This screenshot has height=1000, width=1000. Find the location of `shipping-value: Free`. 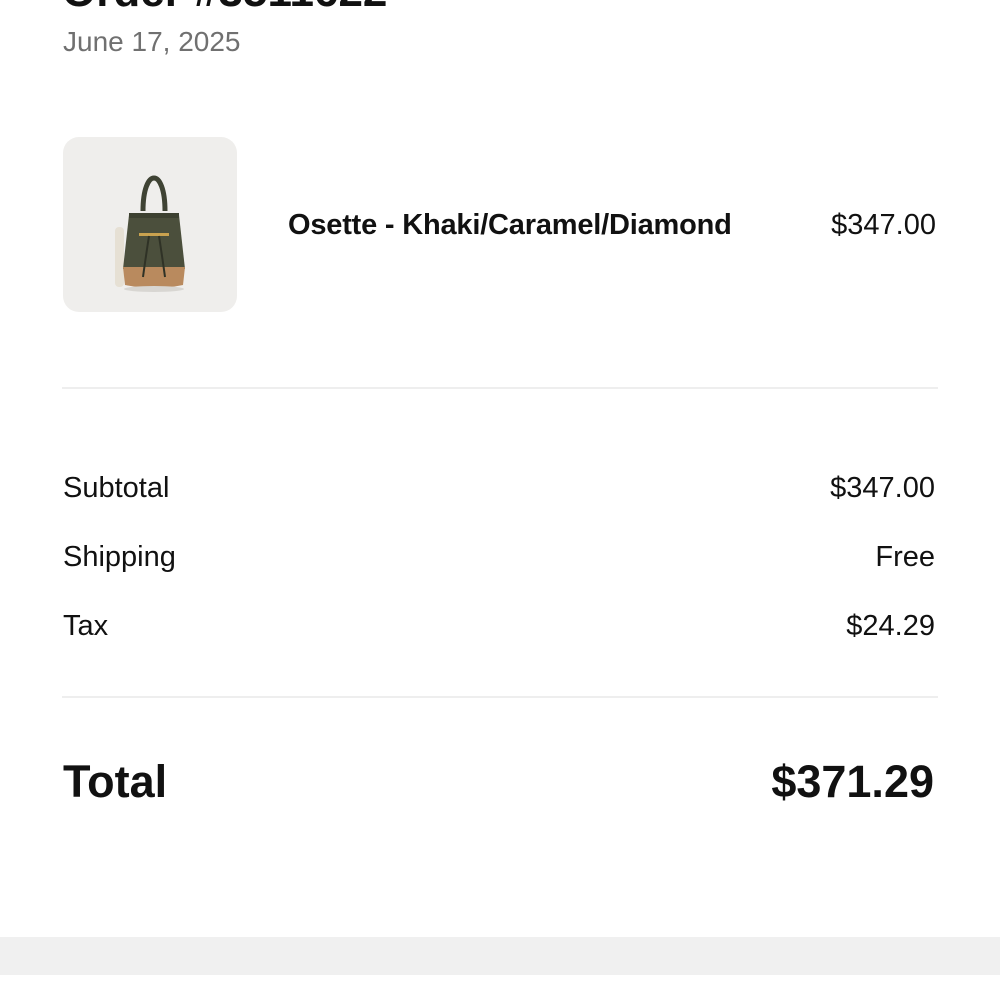

shipping-value: Free is located at coordinates (905, 557).